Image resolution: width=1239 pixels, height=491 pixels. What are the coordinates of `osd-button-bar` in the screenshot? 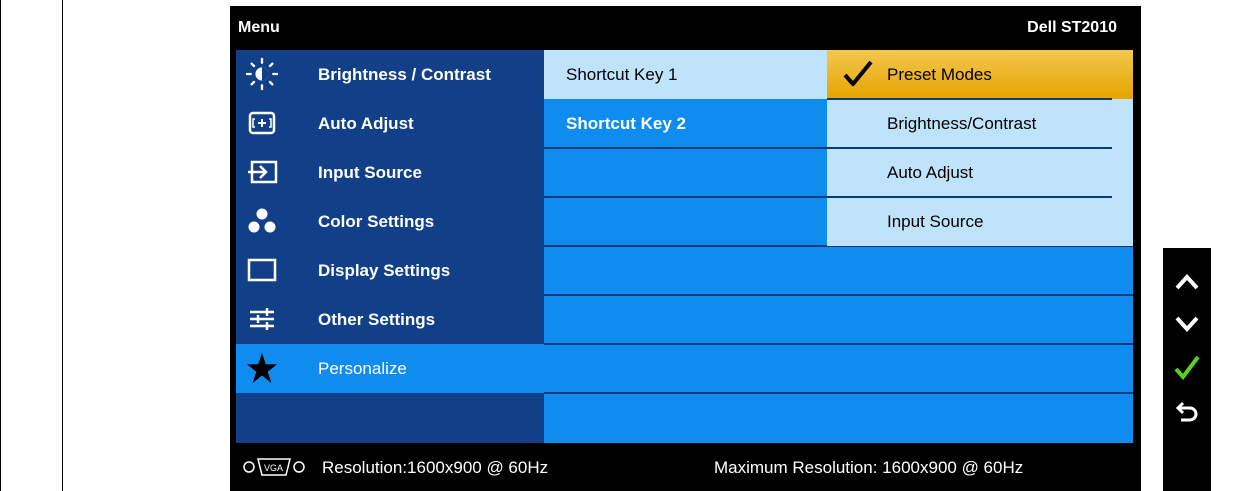 It's located at (1187, 369).